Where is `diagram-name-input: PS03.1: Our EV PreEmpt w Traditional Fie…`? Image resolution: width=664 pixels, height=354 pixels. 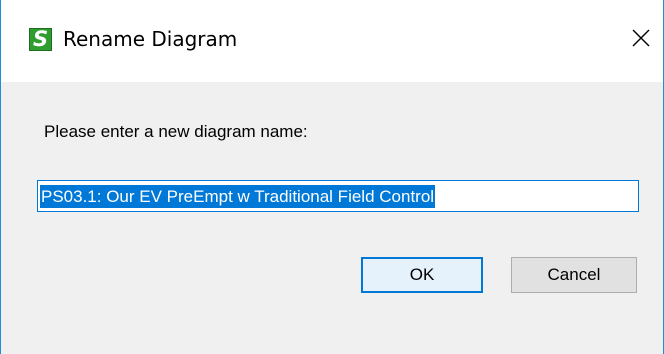
diagram-name-input: PS03.1: Our EV PreEmpt w Traditional Fie… is located at coordinates (338, 196).